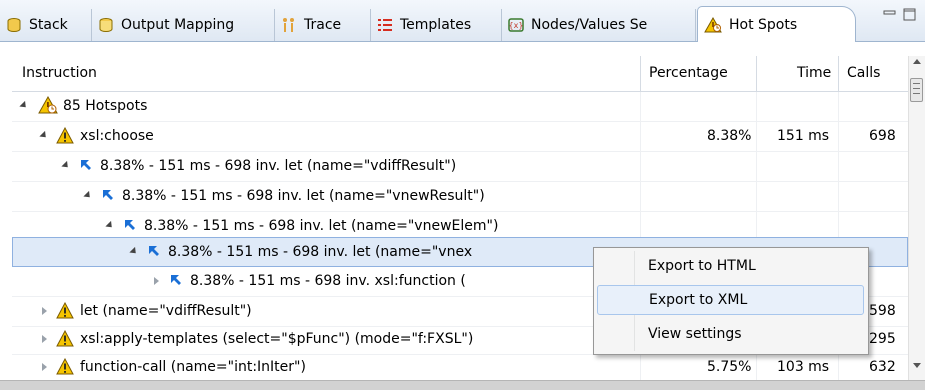  Describe the element at coordinates (59, 73) in the screenshot. I see `column-header-instruction: Instruction` at that location.